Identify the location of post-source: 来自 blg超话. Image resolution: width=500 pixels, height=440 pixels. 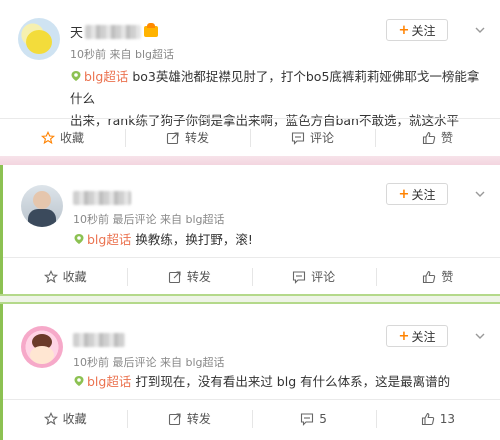
(142, 54).